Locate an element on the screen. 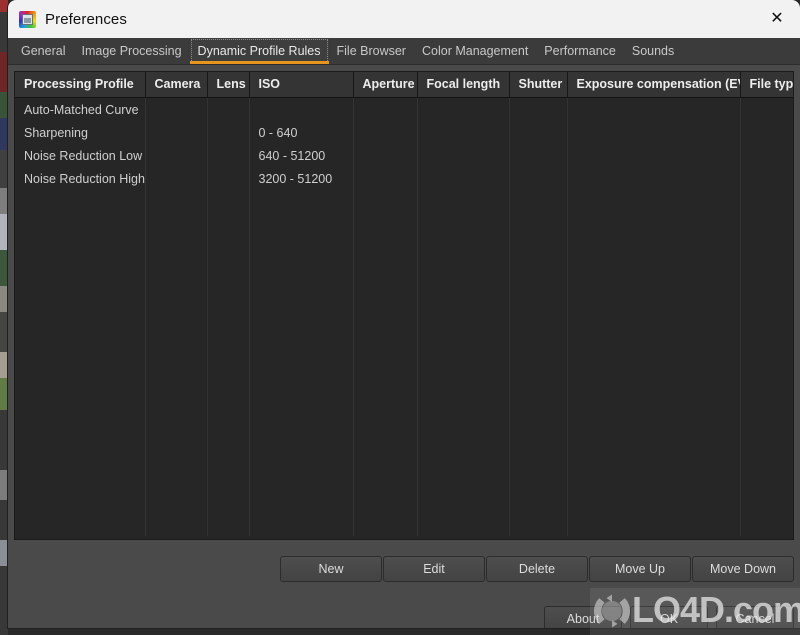 The image size is (800, 635). tab-dynamic-profile-rules: Dynamic Profile Rules is located at coordinates (259, 51).